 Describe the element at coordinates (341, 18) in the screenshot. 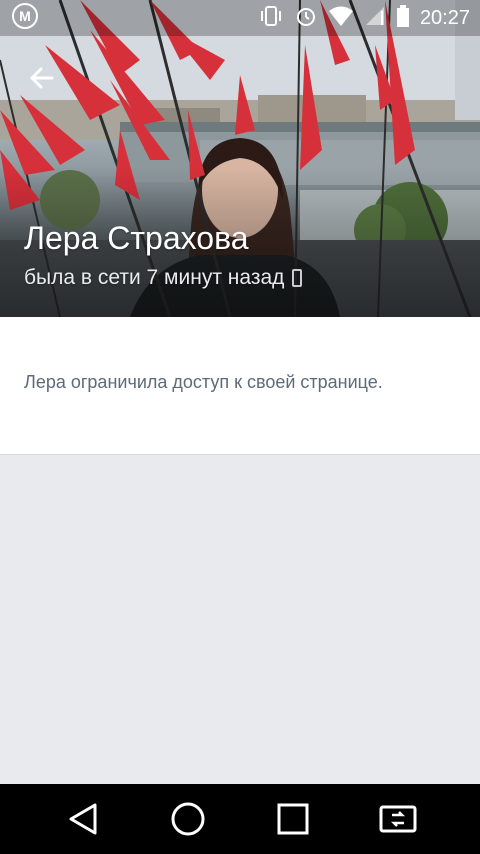

I see `wifi-icon` at that location.